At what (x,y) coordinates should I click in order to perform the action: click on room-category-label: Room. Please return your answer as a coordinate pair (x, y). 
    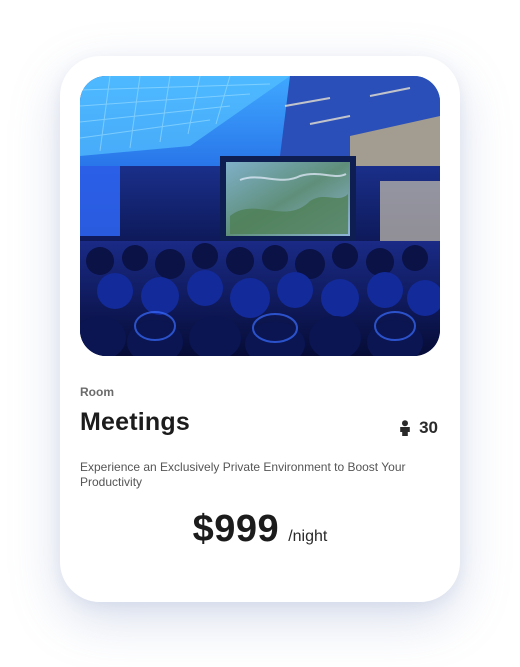
    Looking at the image, I should click on (97, 392).